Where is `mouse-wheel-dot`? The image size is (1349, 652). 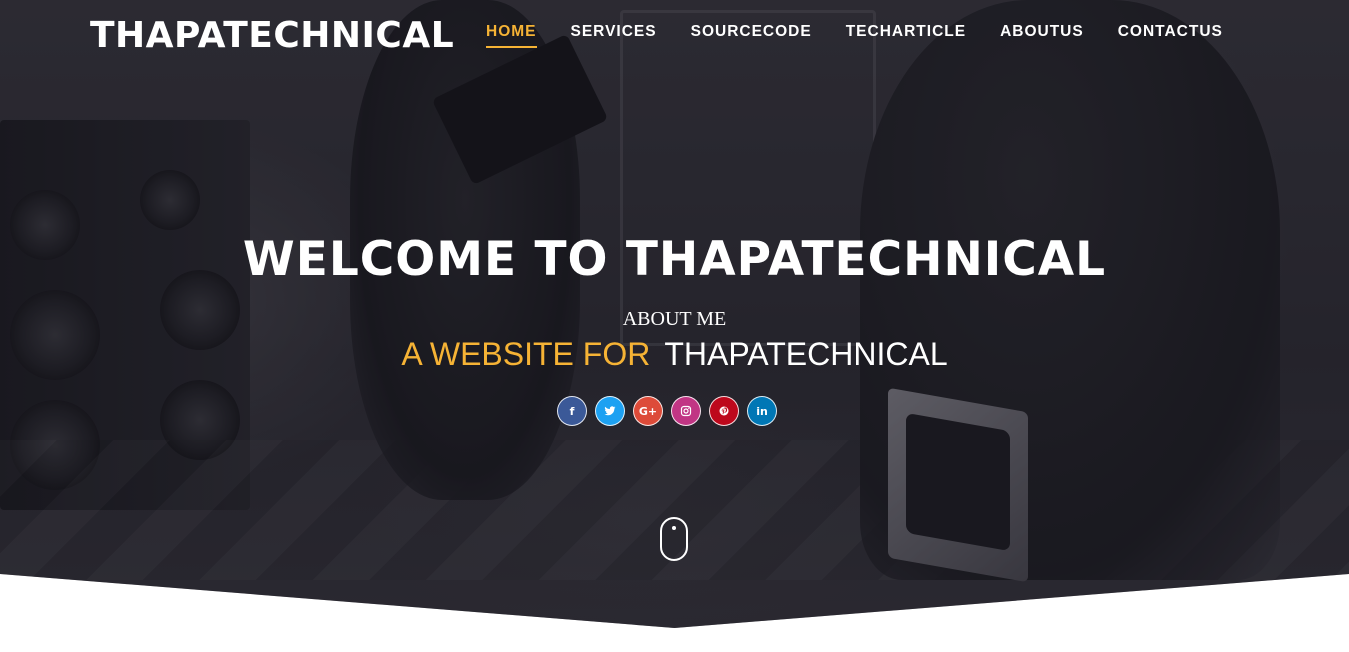
mouse-wheel-dot is located at coordinates (674, 528).